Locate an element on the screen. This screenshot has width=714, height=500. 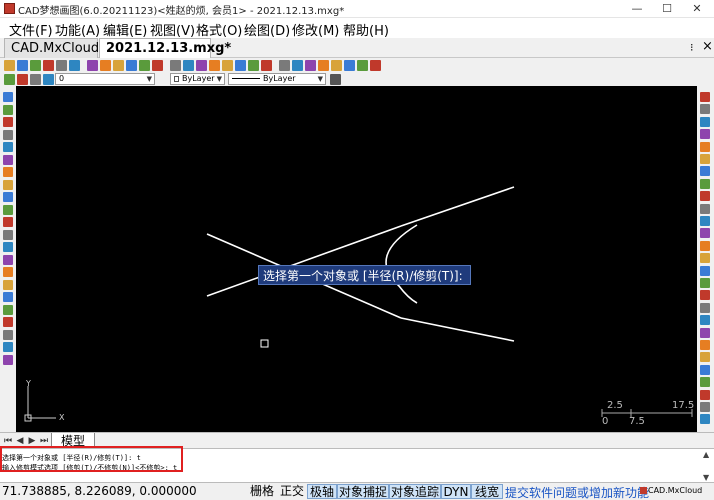
properties-r-icon is located at coordinates (705, 320).